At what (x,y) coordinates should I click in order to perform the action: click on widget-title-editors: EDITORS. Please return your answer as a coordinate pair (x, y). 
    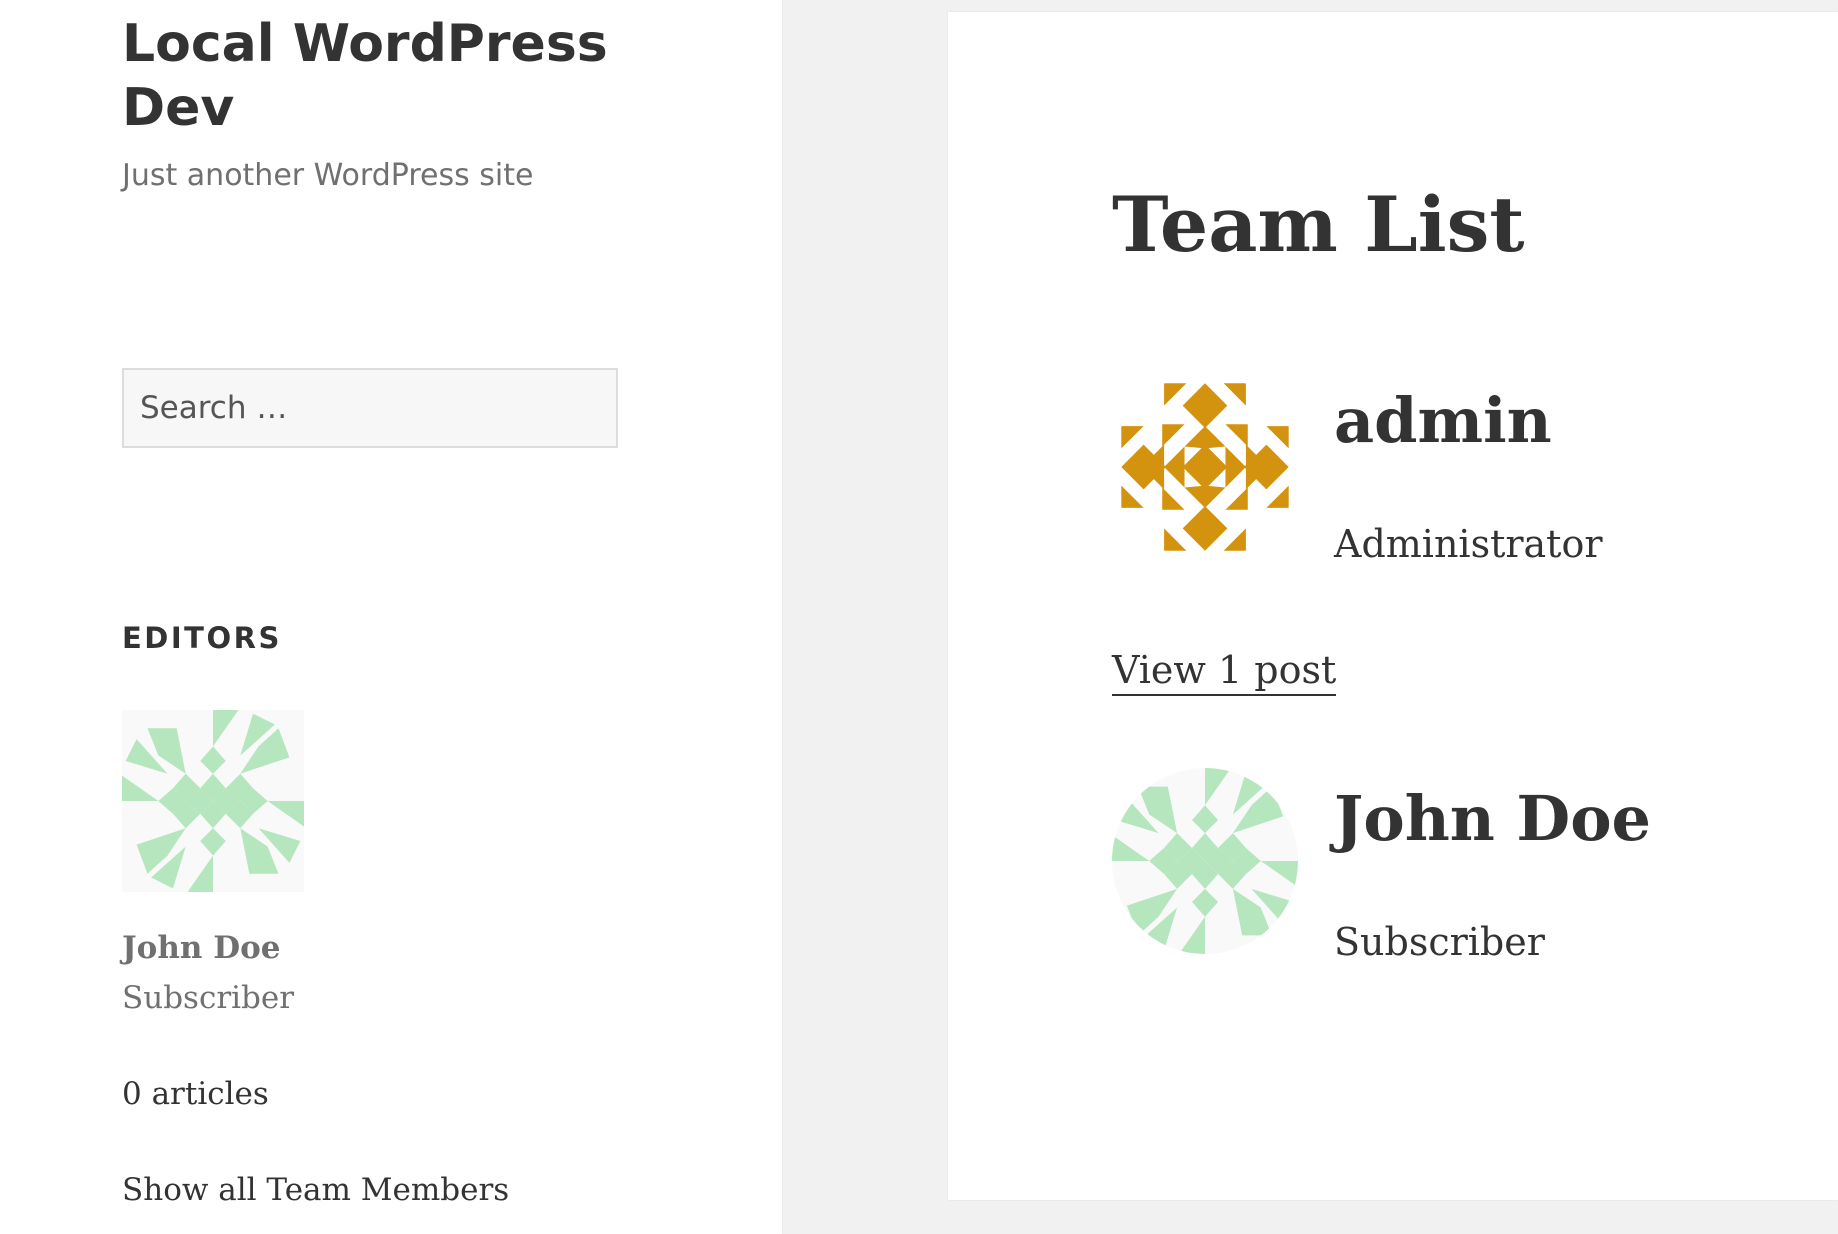
    Looking at the image, I should click on (202, 638).